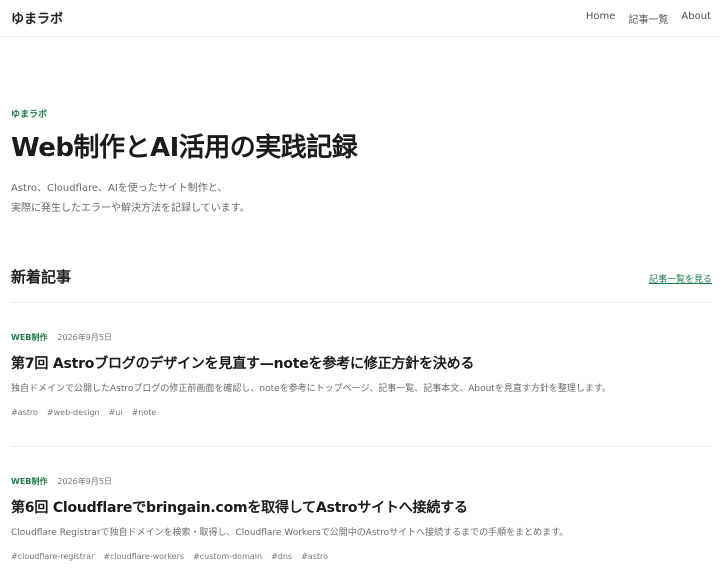 This screenshot has height=571, width=720. I want to click on article-divider, so click(361, 446).